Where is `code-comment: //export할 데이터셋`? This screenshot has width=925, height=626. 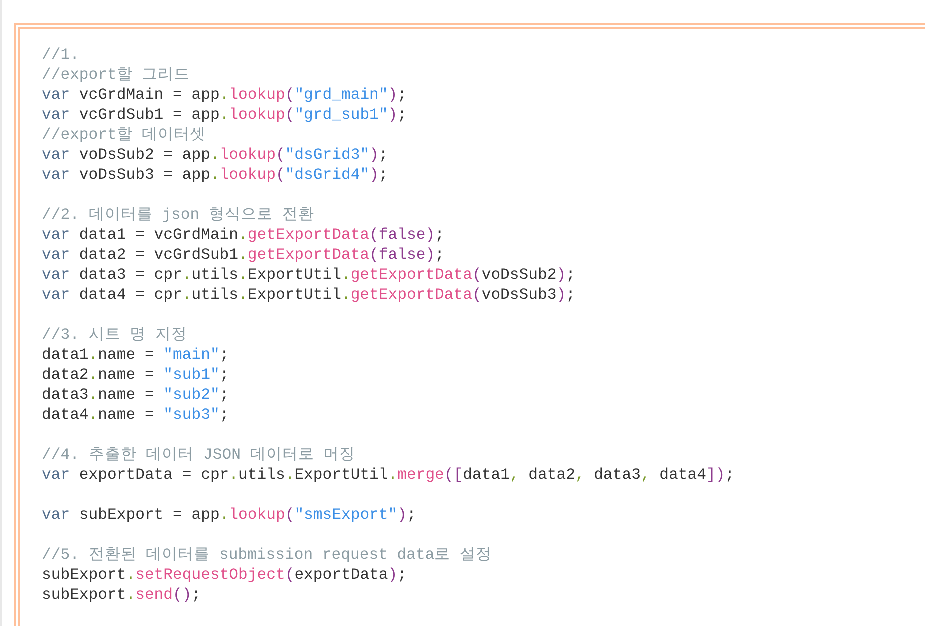
code-comment: //export할 데이터셋 is located at coordinates (124, 135).